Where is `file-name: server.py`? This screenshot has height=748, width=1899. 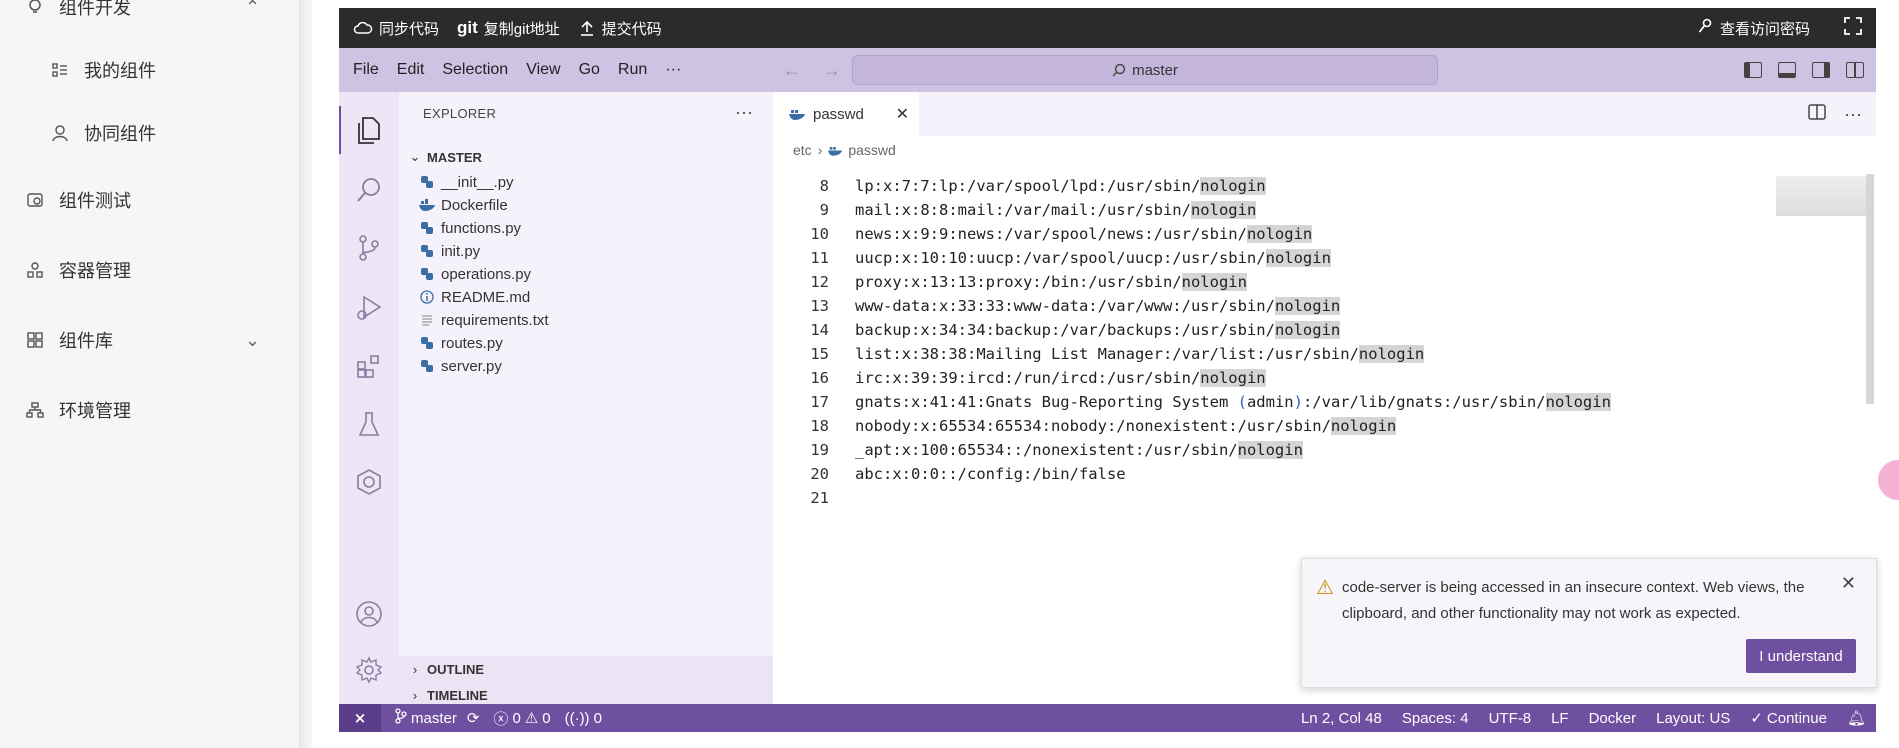 file-name: server.py is located at coordinates (471, 366).